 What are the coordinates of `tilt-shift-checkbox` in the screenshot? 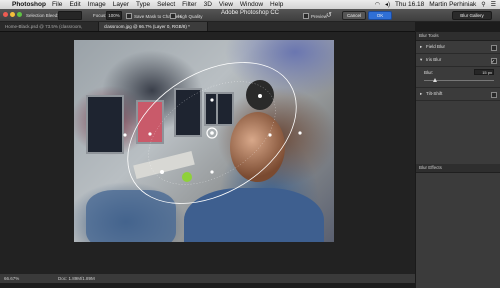 It's located at (494, 95).